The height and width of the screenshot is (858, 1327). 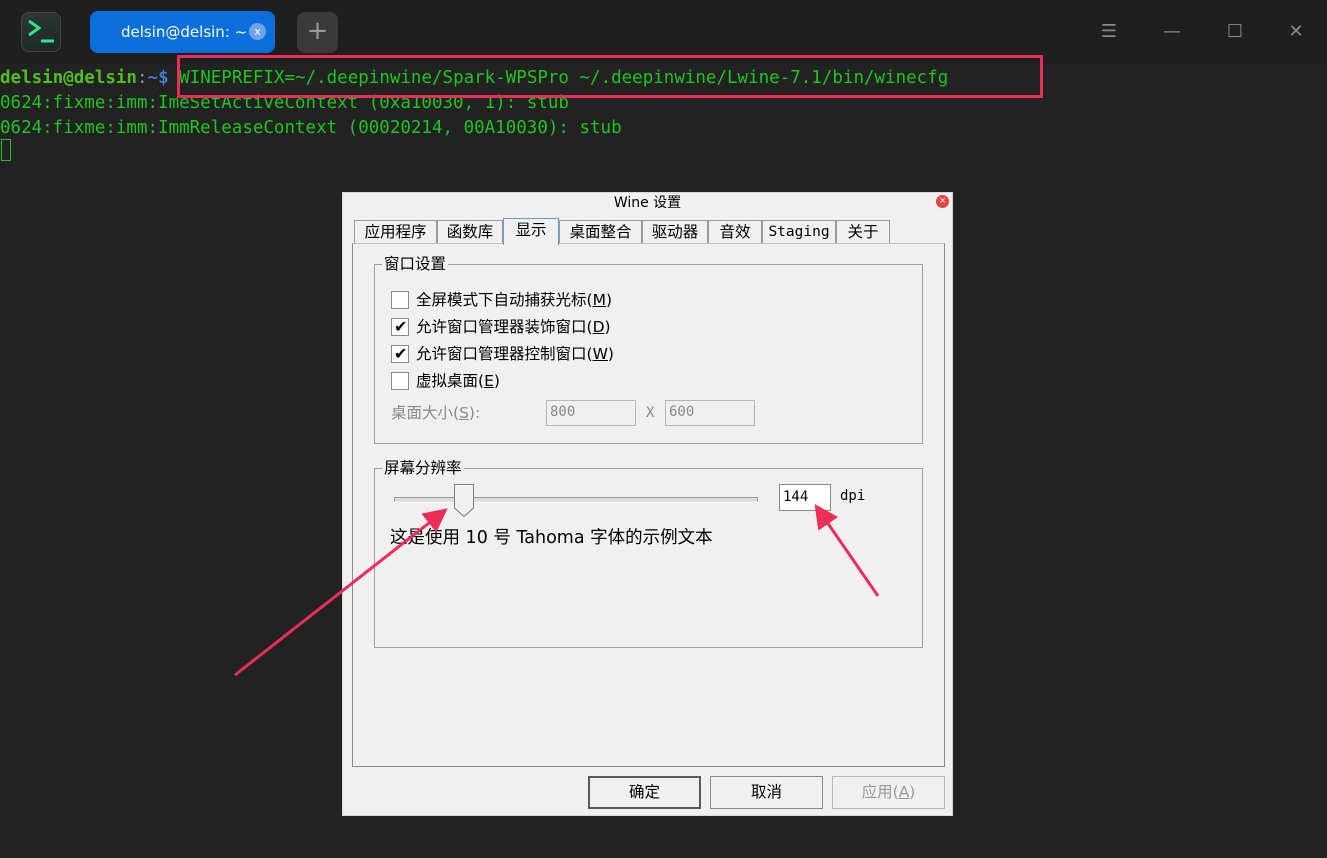 I want to click on desktop-size-label: 桌面大小(S):, so click(x=436, y=413).